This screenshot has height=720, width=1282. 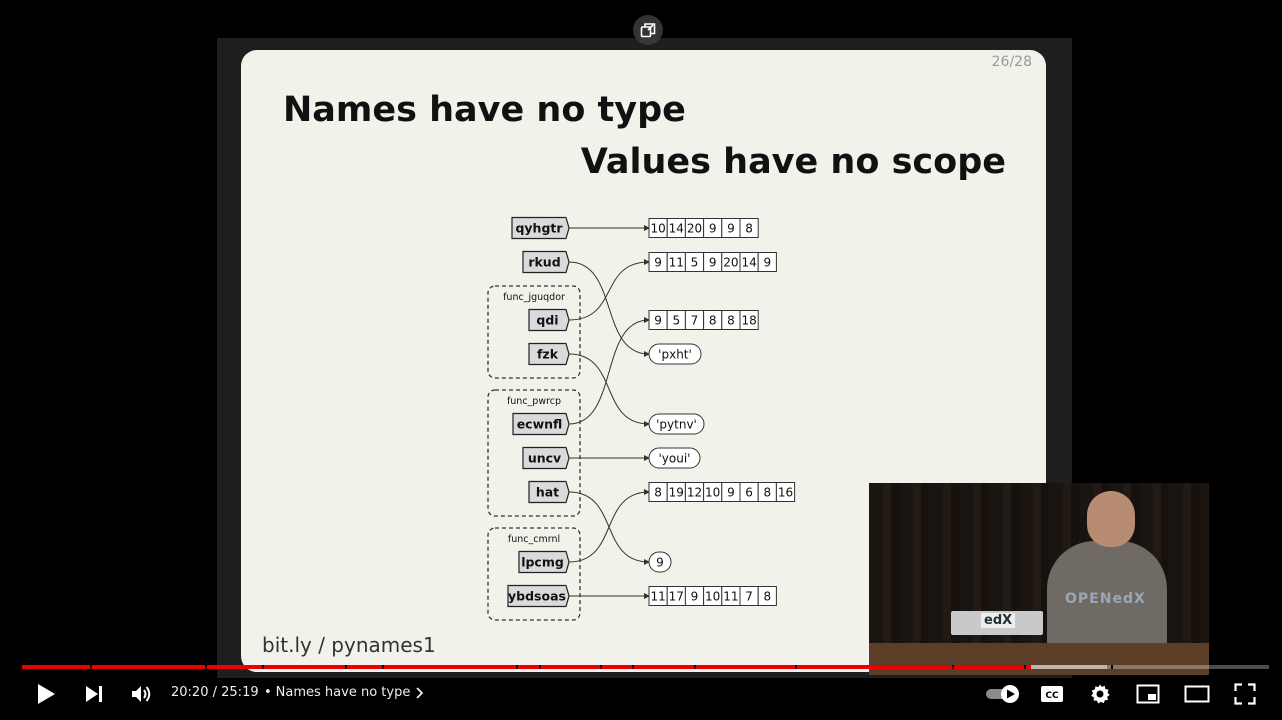 What do you see at coordinates (539, 228) in the screenshot?
I see `name-label: qyhgtr` at bounding box center [539, 228].